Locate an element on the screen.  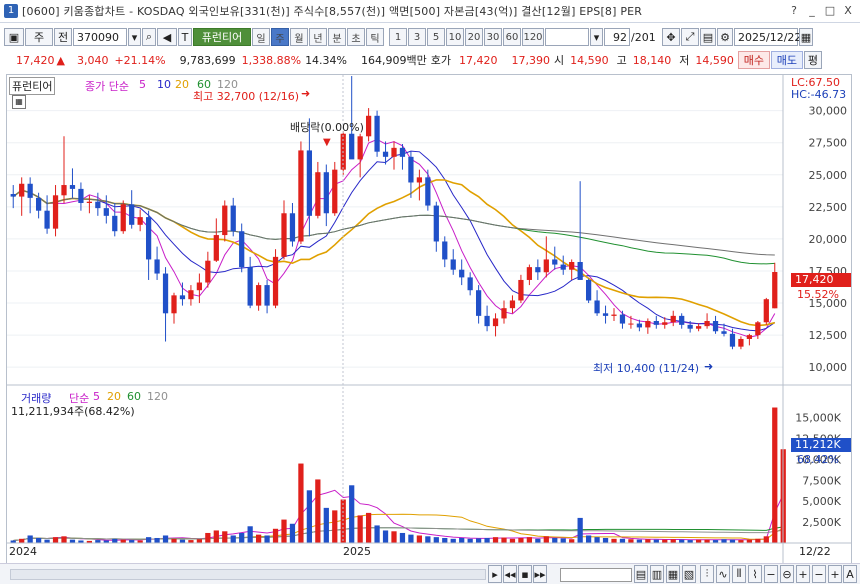
x-label-2024: 2024 is located at coordinates (23, 551).